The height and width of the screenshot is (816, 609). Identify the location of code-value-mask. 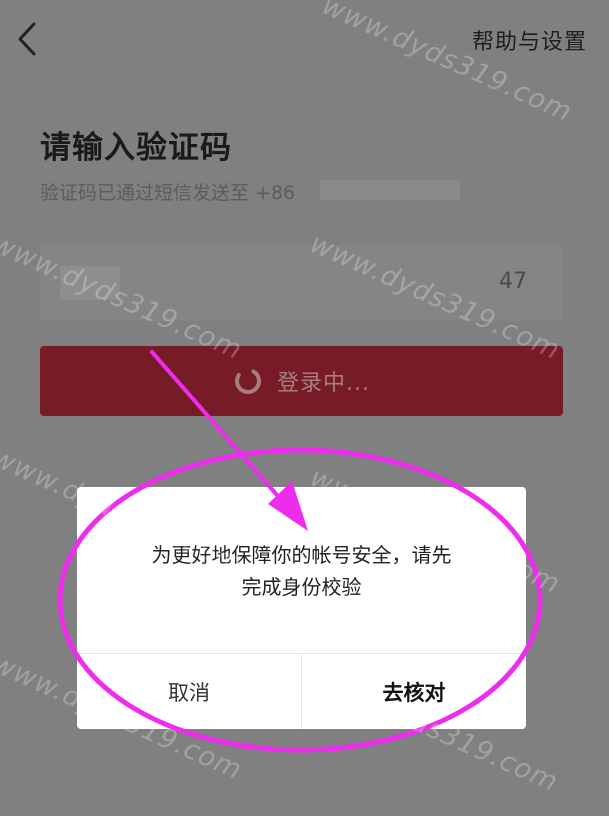
(90, 283).